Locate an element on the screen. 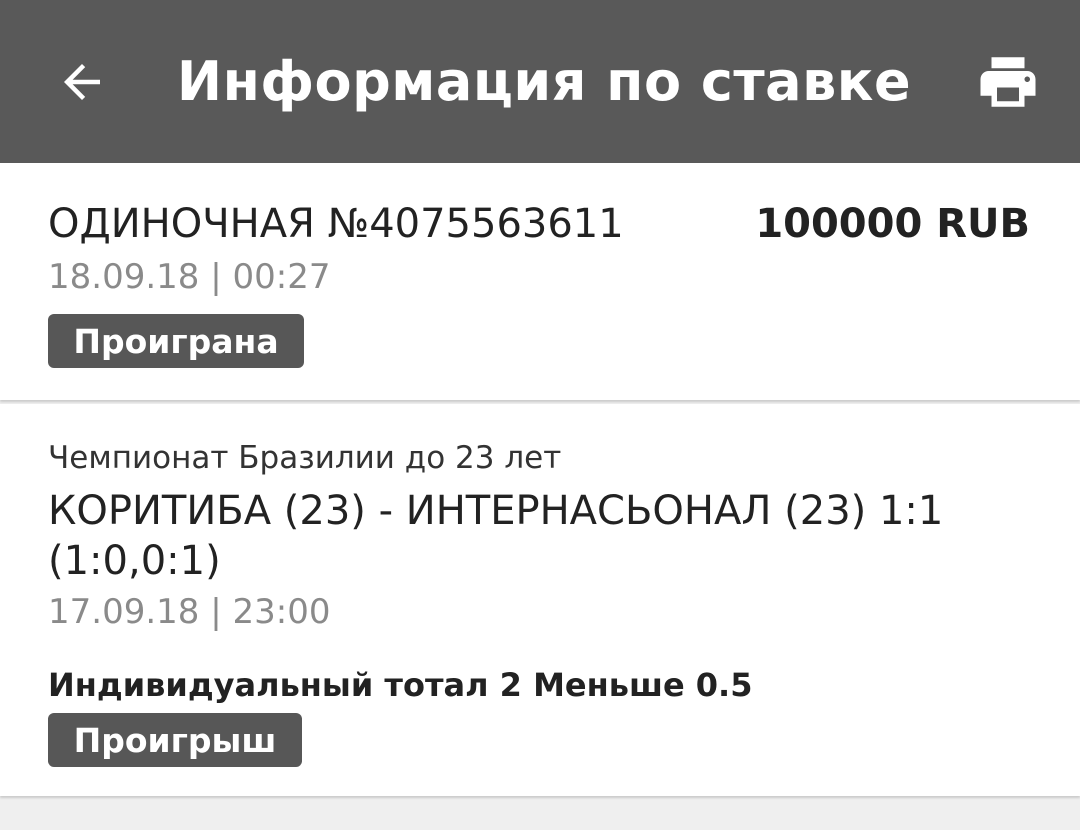  event-datetime: 17.09.18 | 23:00 is located at coordinates (189, 612).